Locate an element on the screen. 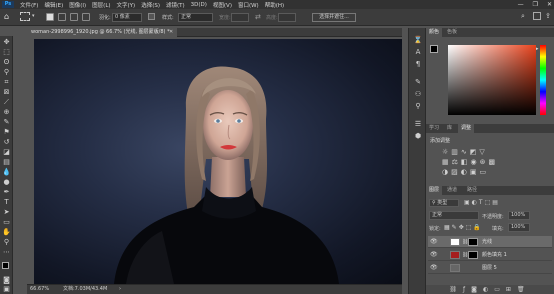 This screenshot has height=294, width=554. brightness-contrast-icon: ☼ is located at coordinates (446, 152).